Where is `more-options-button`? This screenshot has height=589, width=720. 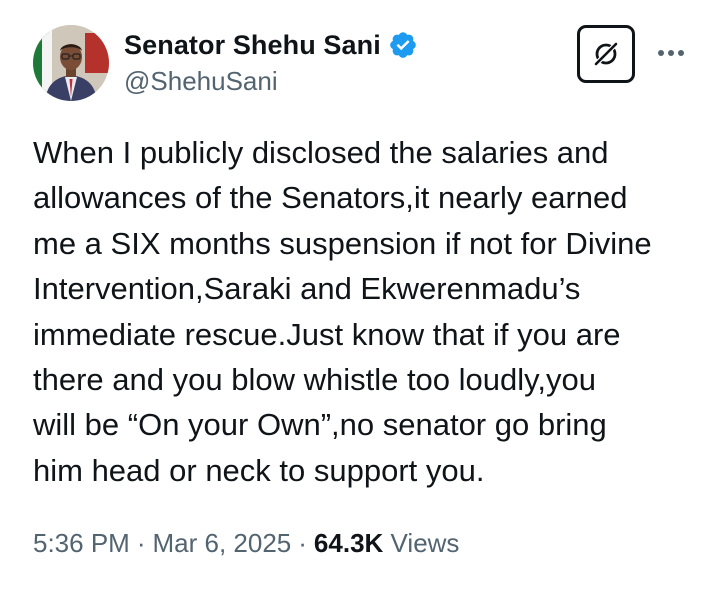 more-options-button is located at coordinates (671, 53).